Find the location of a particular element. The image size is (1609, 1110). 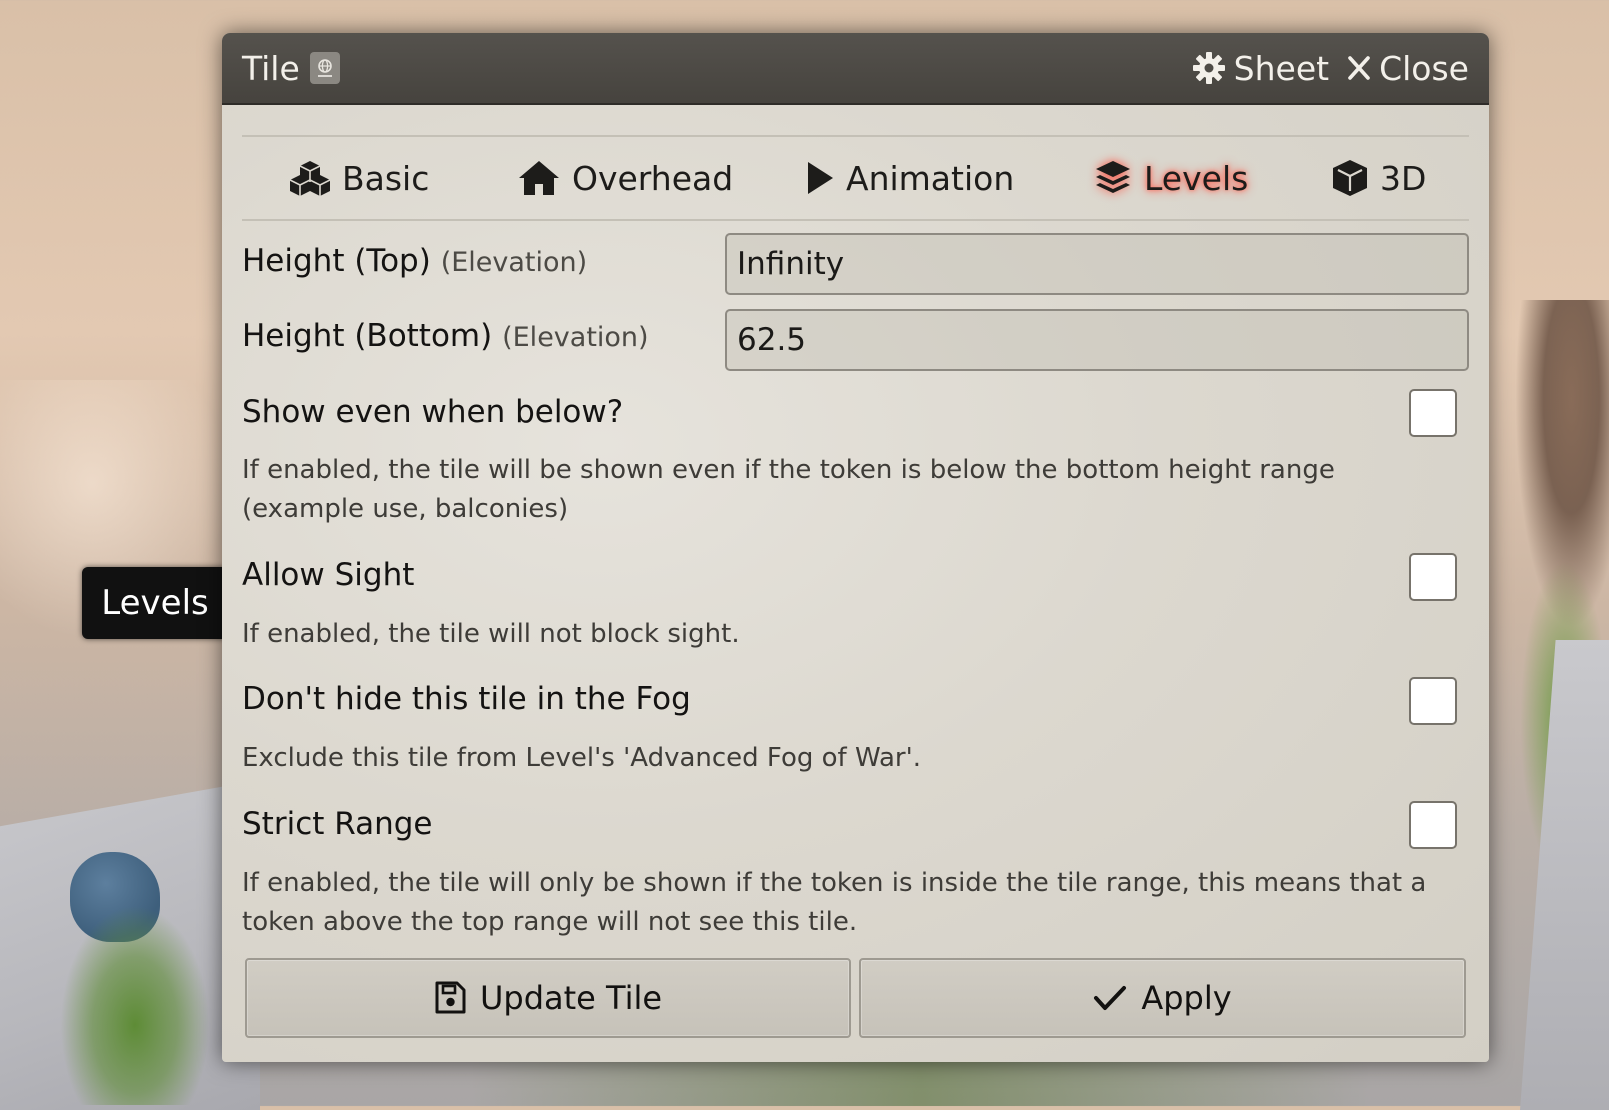

close-button: Close is located at coordinates (1408, 68).